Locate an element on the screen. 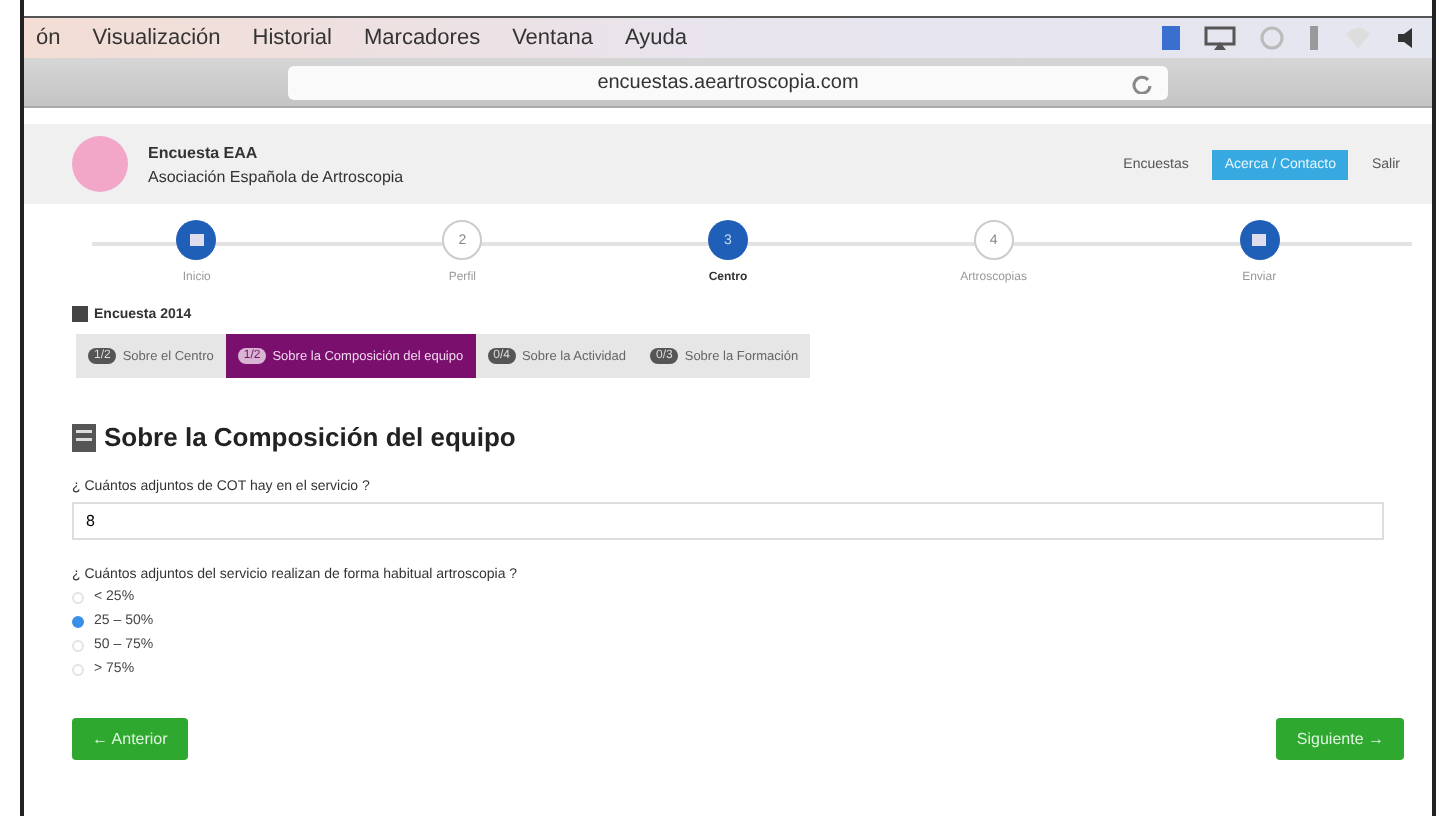  menu-item: Marcadores is located at coordinates (422, 38).